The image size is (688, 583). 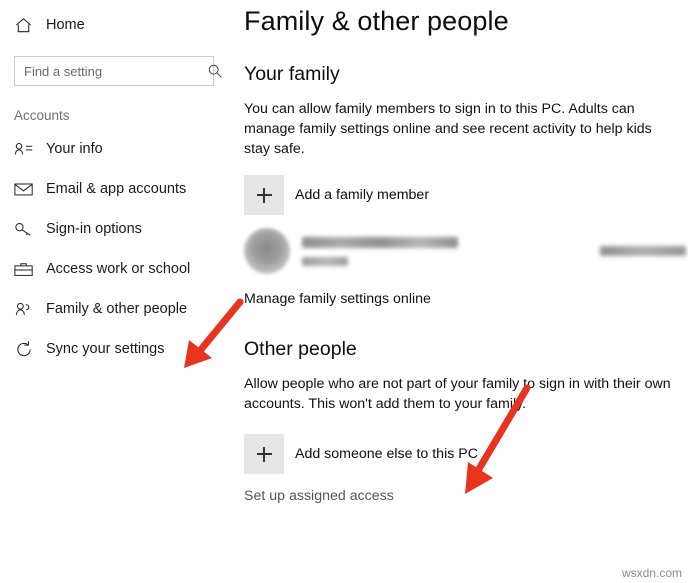 What do you see at coordinates (27, 349) in the screenshot?
I see `sync-icon` at bounding box center [27, 349].